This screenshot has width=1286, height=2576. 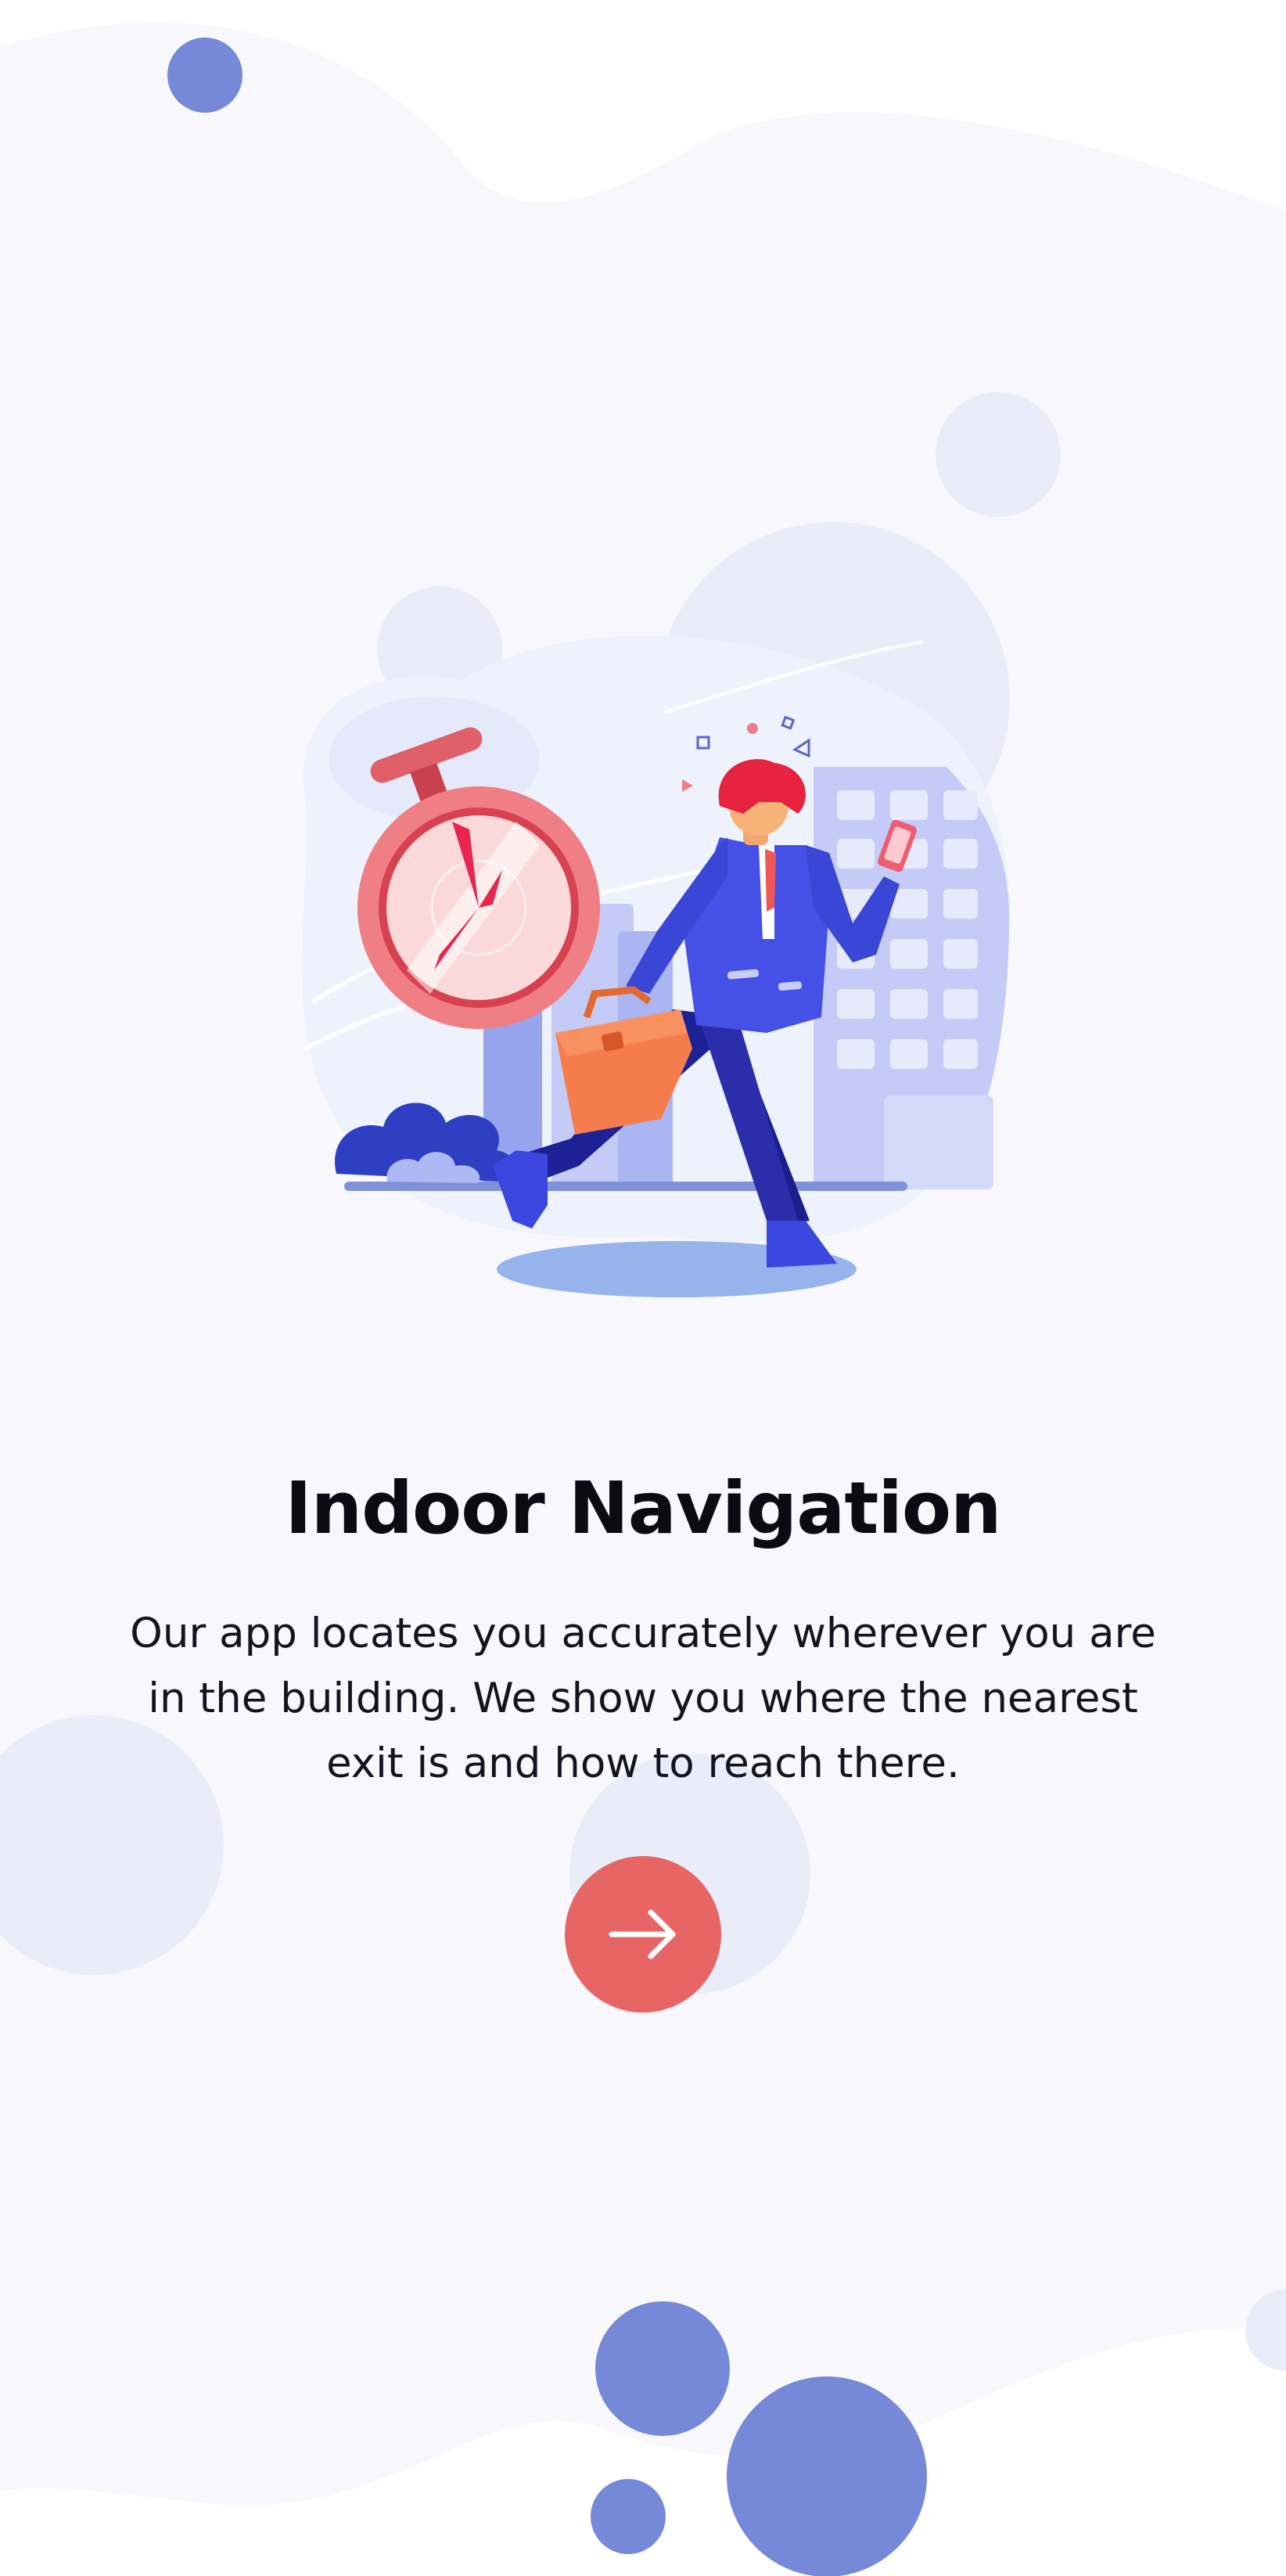 What do you see at coordinates (625, 1186) in the screenshot?
I see `ground-line` at bounding box center [625, 1186].